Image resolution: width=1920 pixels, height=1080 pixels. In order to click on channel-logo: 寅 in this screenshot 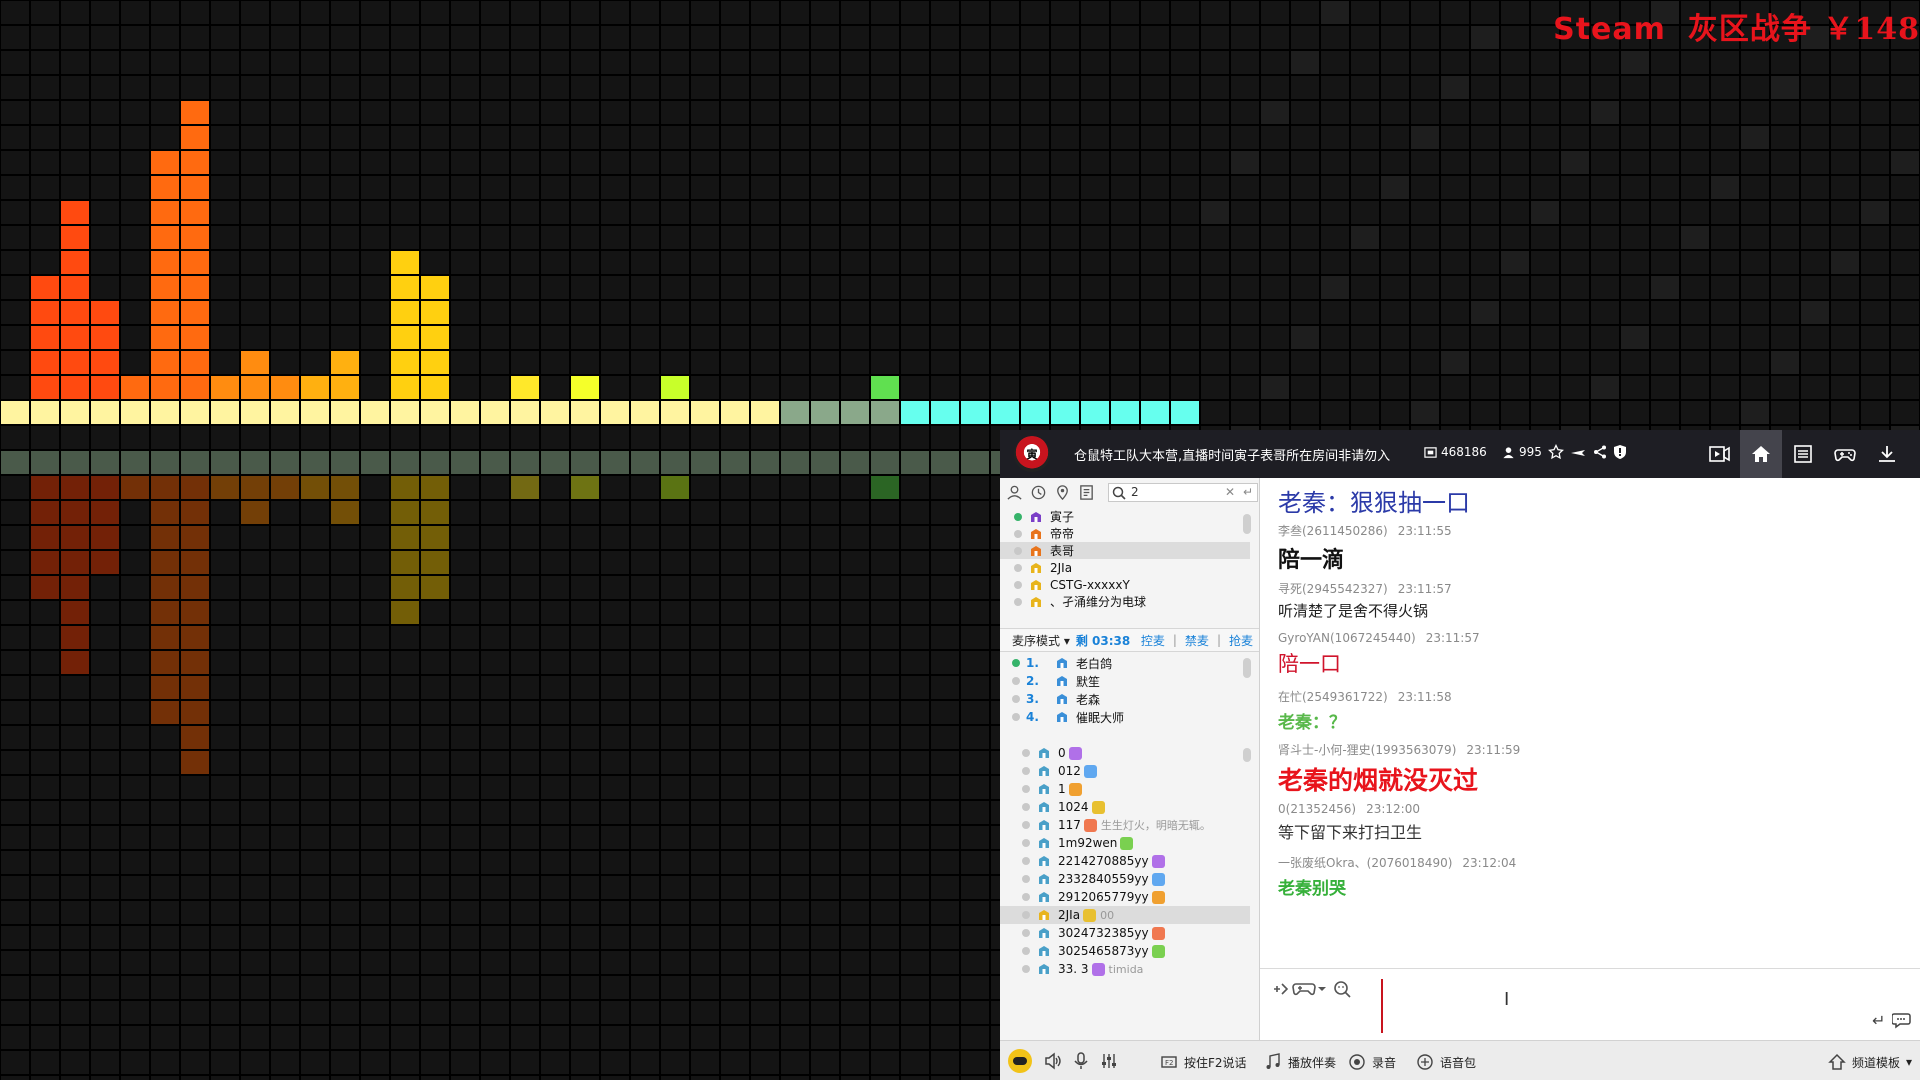, I will do `click(1032, 454)`.